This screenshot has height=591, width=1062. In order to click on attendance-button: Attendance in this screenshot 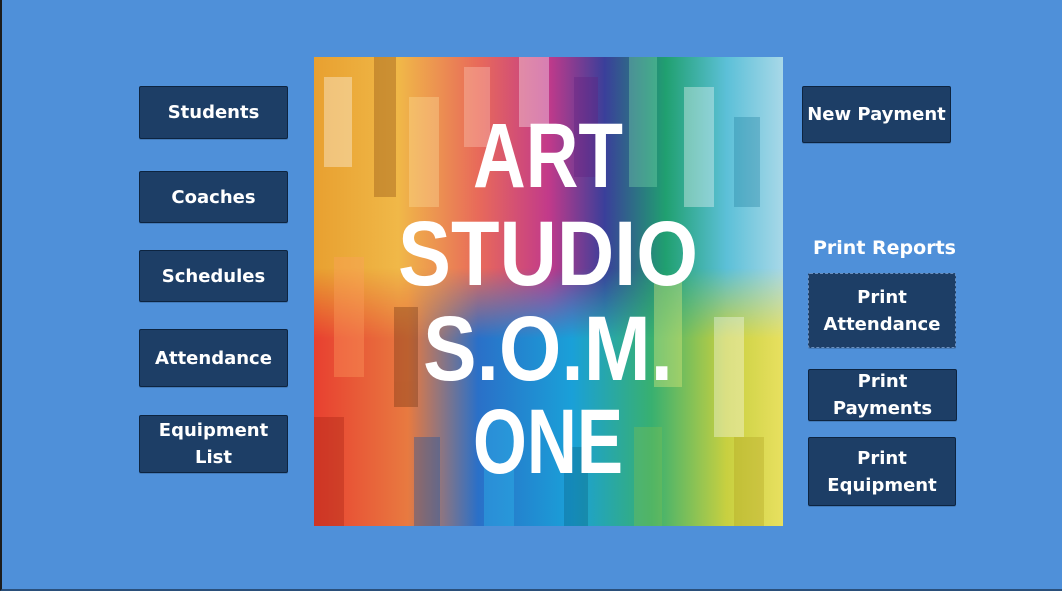, I will do `click(213, 358)`.